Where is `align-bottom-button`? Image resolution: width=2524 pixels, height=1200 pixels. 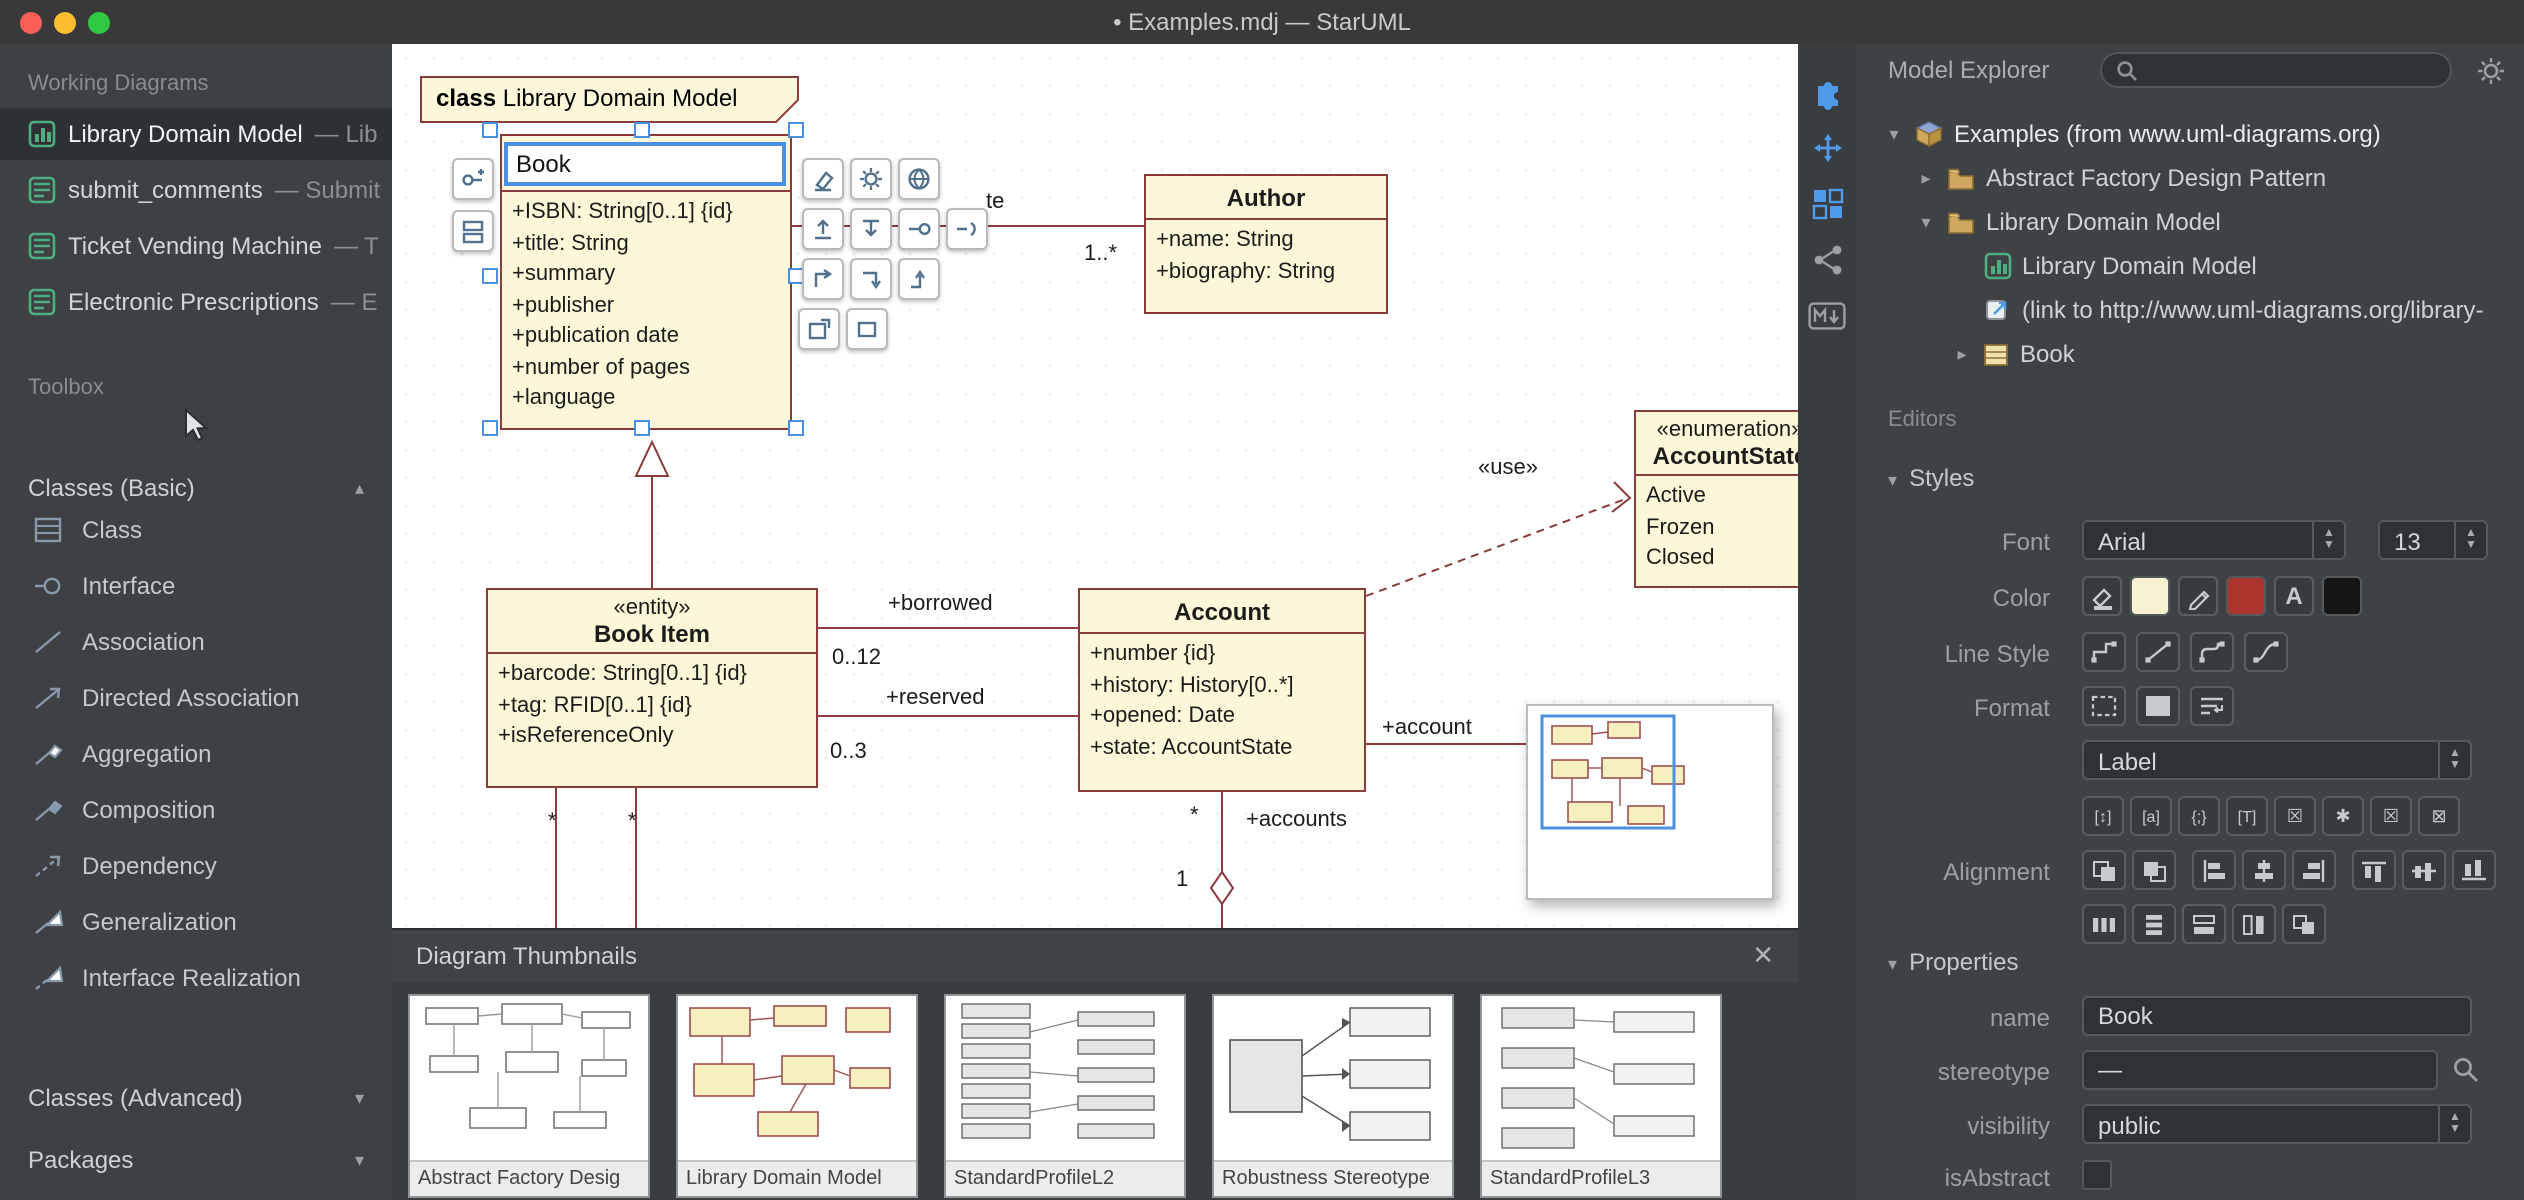
align-bottom-button is located at coordinates (2474, 870).